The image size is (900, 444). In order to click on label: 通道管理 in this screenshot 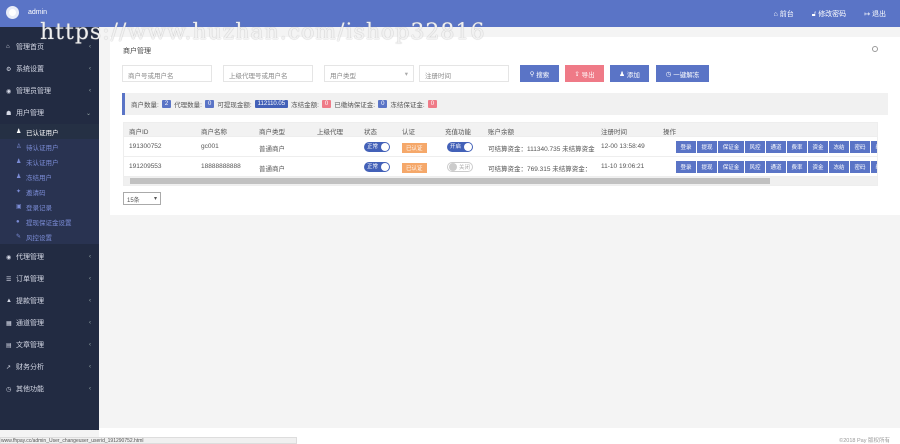, I will do `click(30, 323)`.